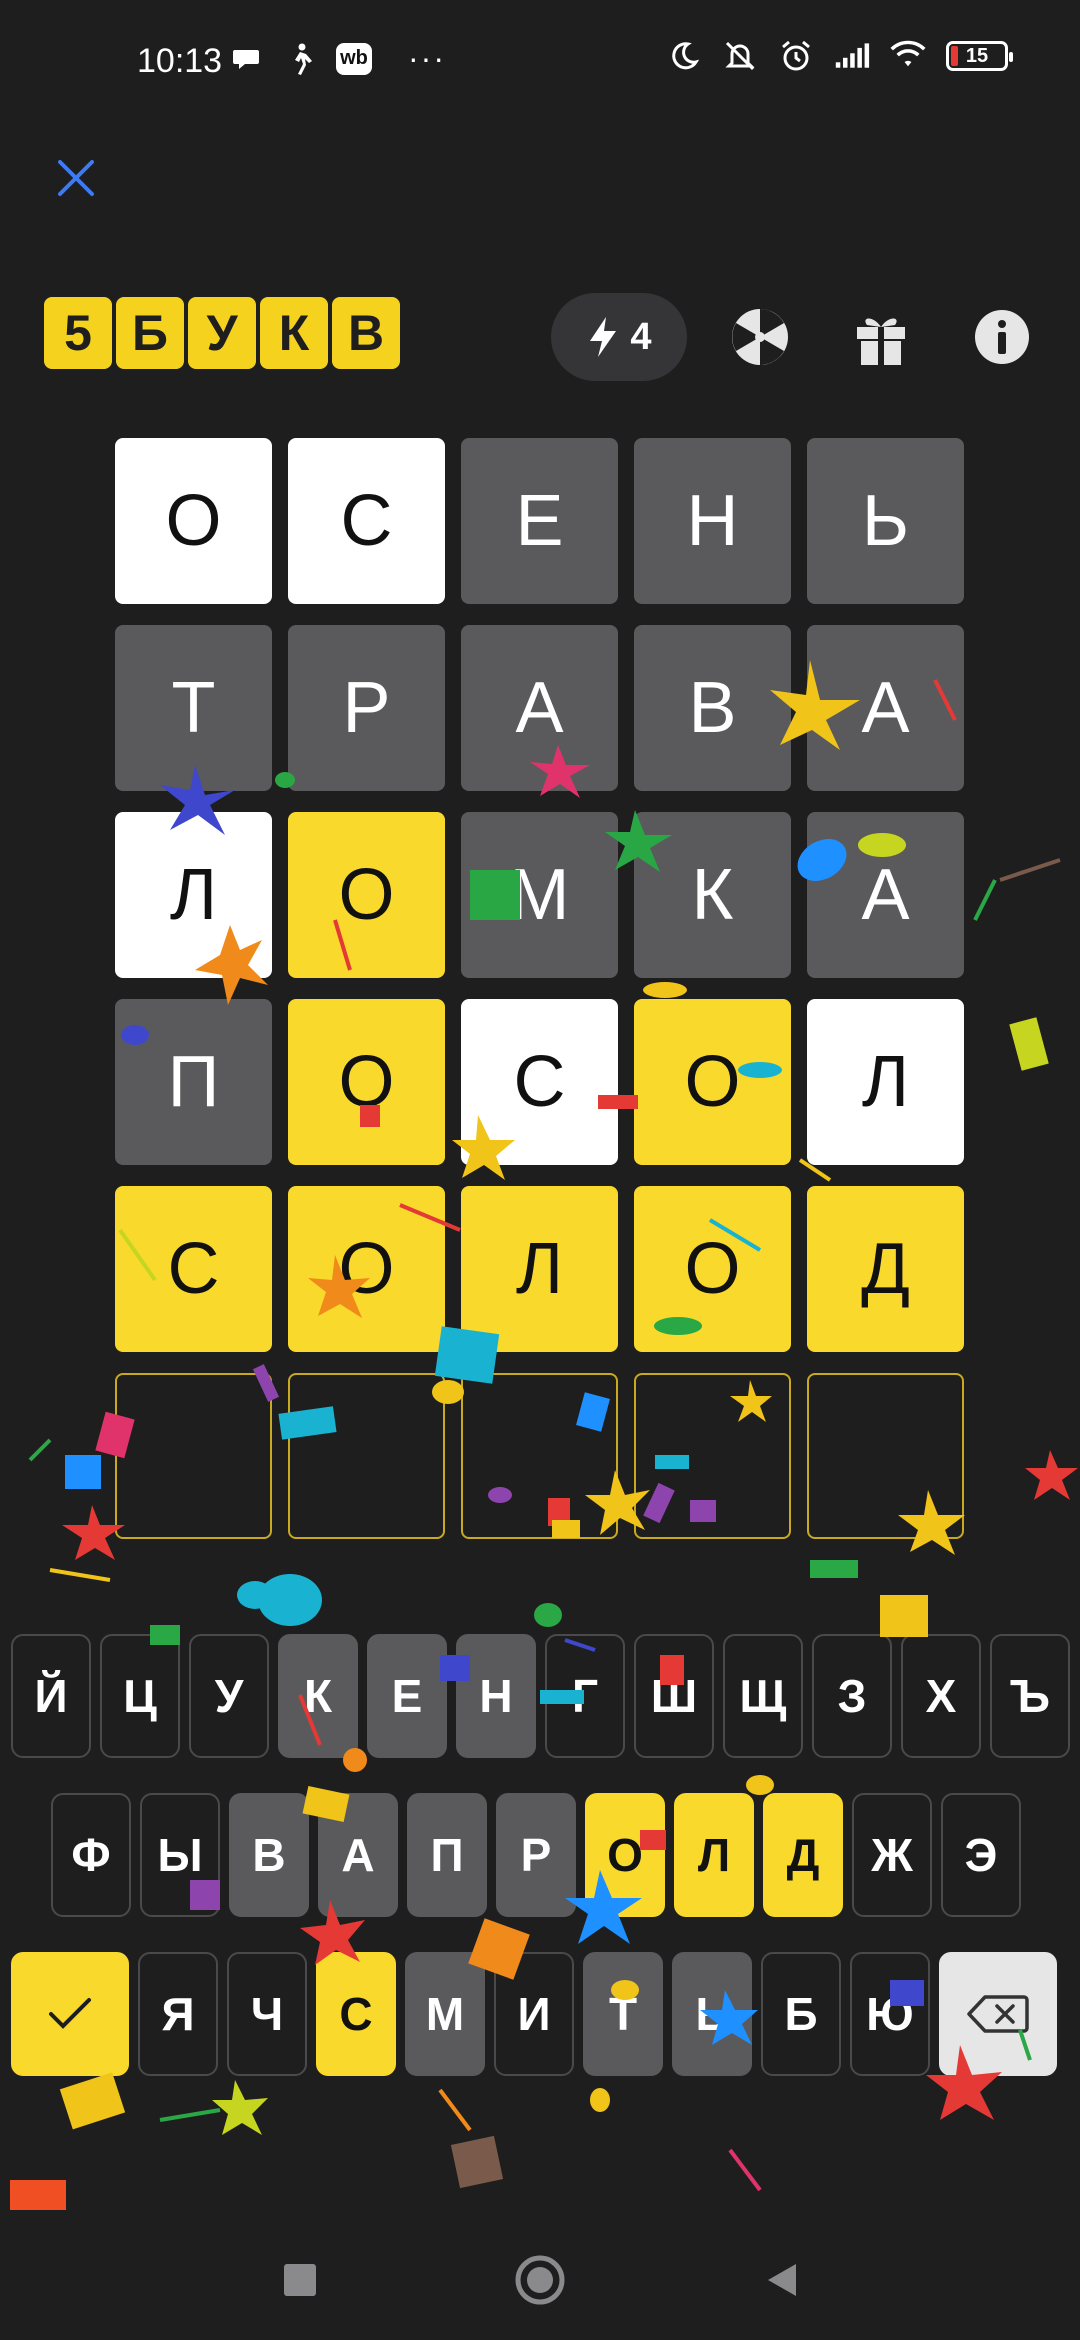 The width and height of the screenshot is (1080, 2340). I want to click on key-letter: Ы, so click(180, 1855).